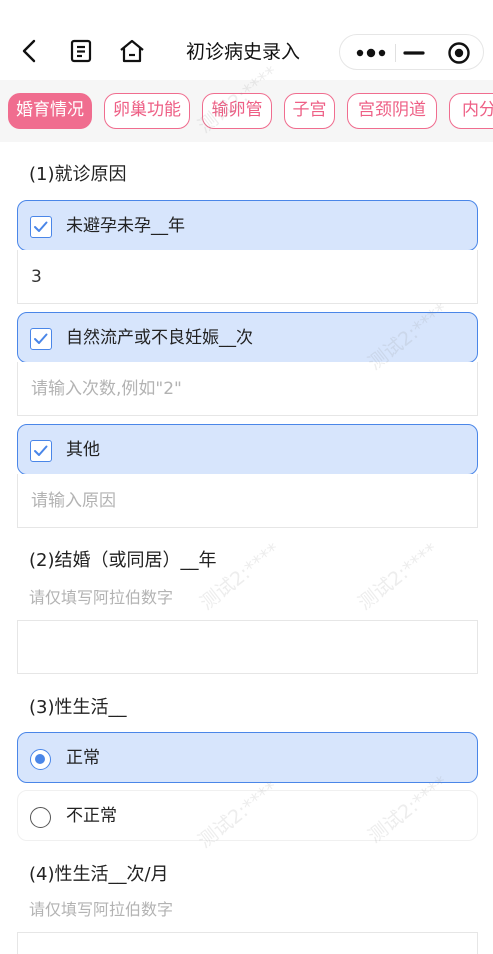 The image size is (493, 954). I want to click on capsule-menu, so click(411, 52).